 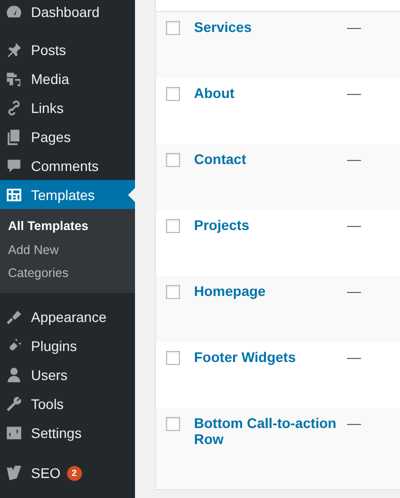 What do you see at coordinates (65, 166) in the screenshot?
I see `menu-label: Comments` at bounding box center [65, 166].